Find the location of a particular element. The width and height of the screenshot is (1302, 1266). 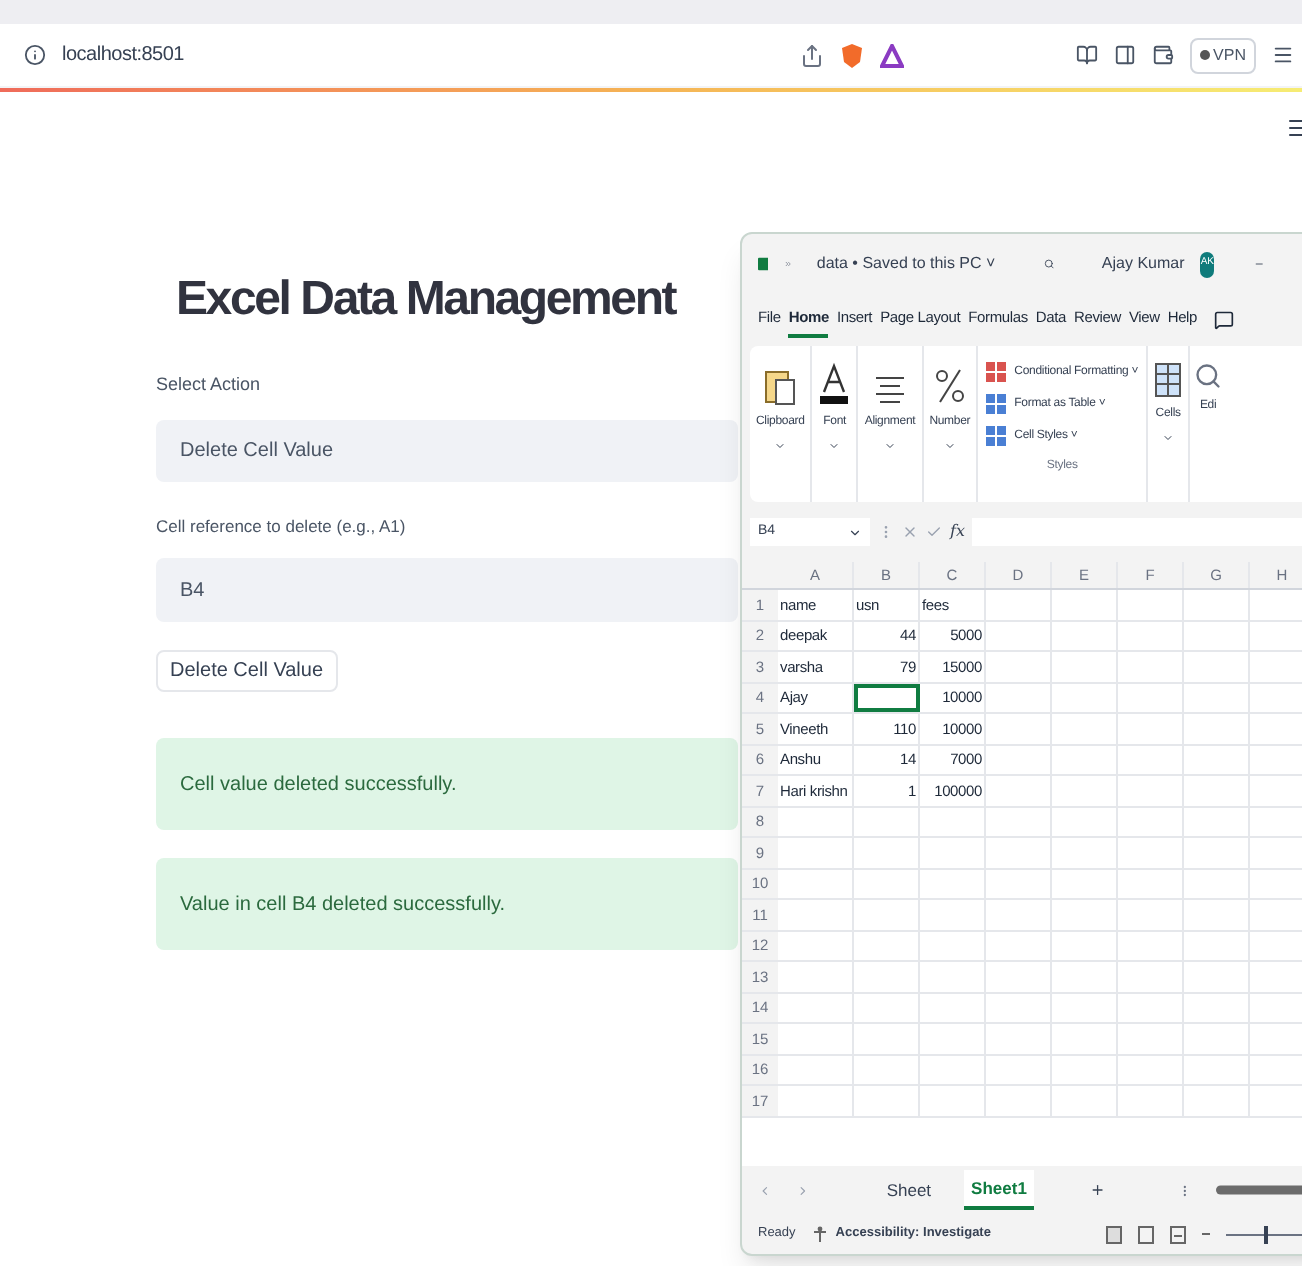

success-message: Cell value deleted successfully. is located at coordinates (447, 784).